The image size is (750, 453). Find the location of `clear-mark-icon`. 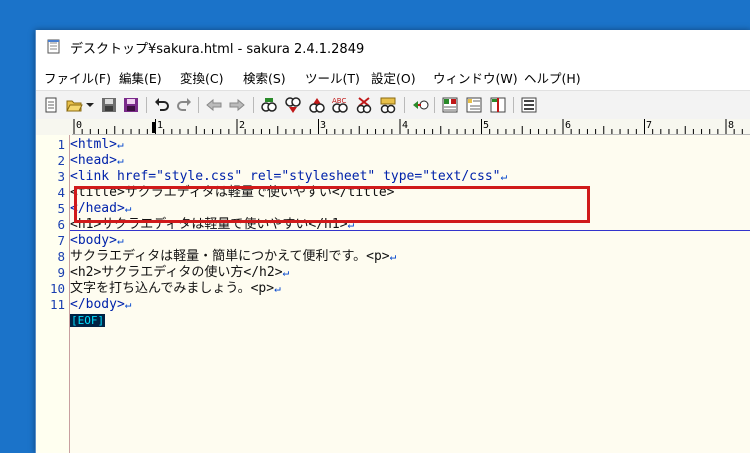

clear-mark-icon is located at coordinates (364, 105).